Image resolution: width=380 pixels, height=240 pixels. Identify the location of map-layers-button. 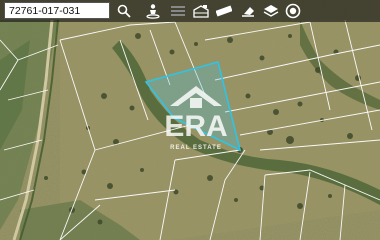
(271, 11).